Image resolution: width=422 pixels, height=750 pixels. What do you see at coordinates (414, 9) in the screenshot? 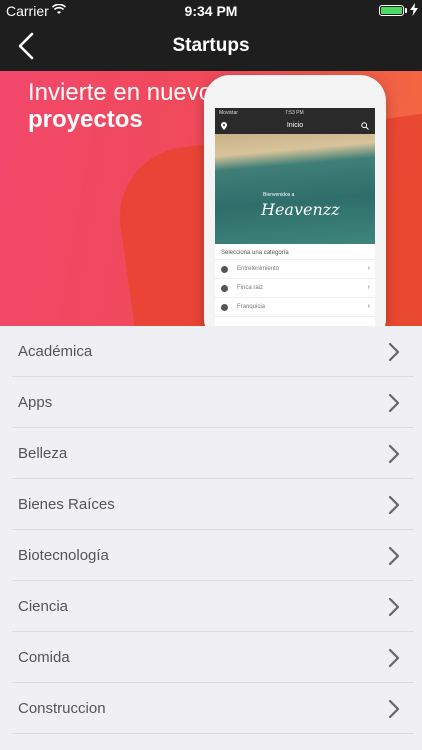
I see `charging-icon` at bounding box center [414, 9].